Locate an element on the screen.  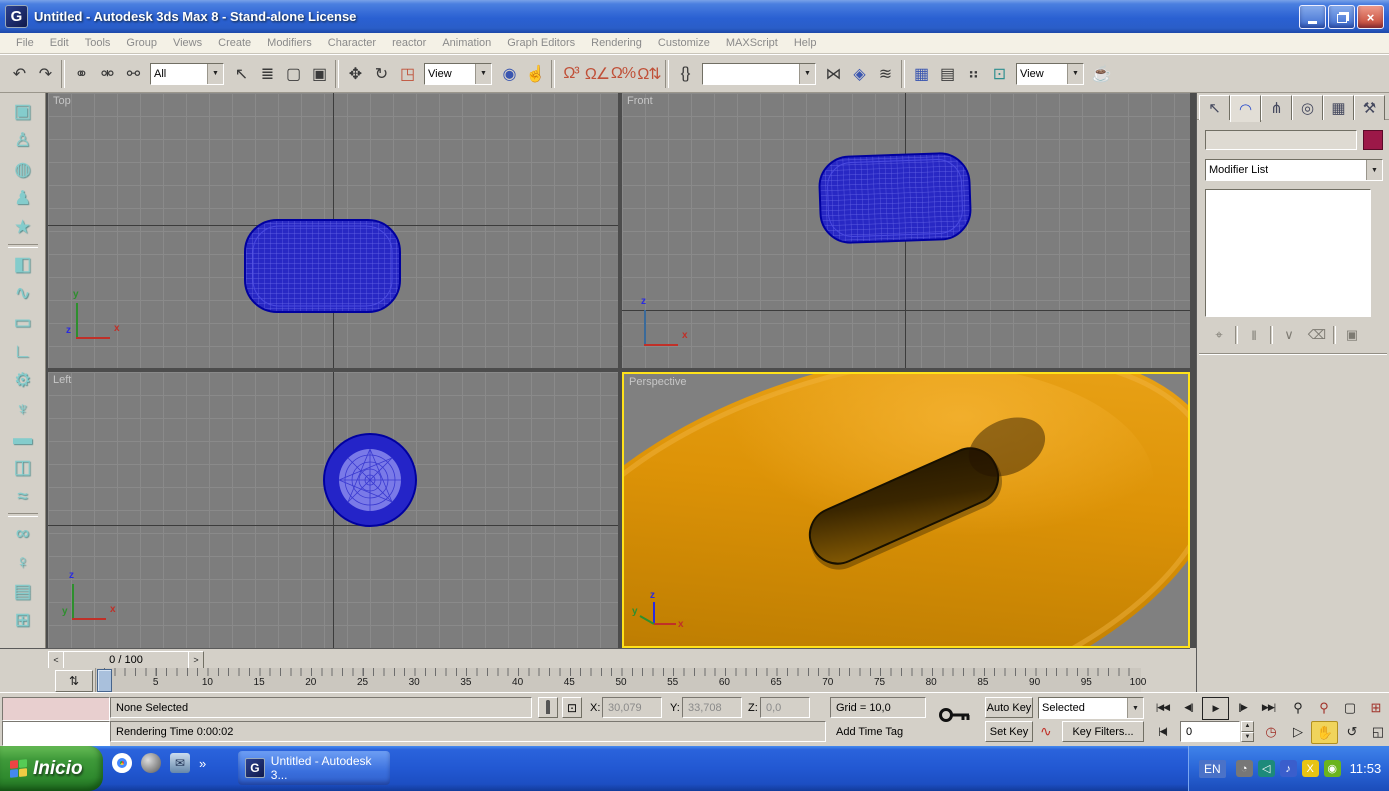
restore-button is located at coordinates (1341, 17).